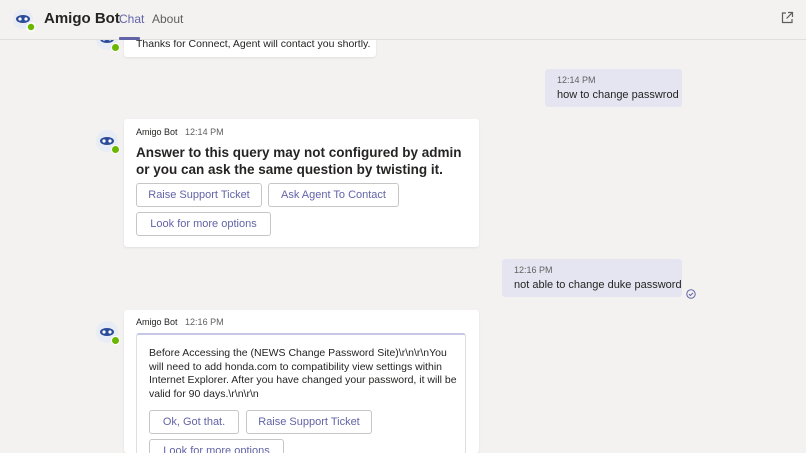 The image size is (806, 453). I want to click on tab-chat: Chat, so click(131, 19).